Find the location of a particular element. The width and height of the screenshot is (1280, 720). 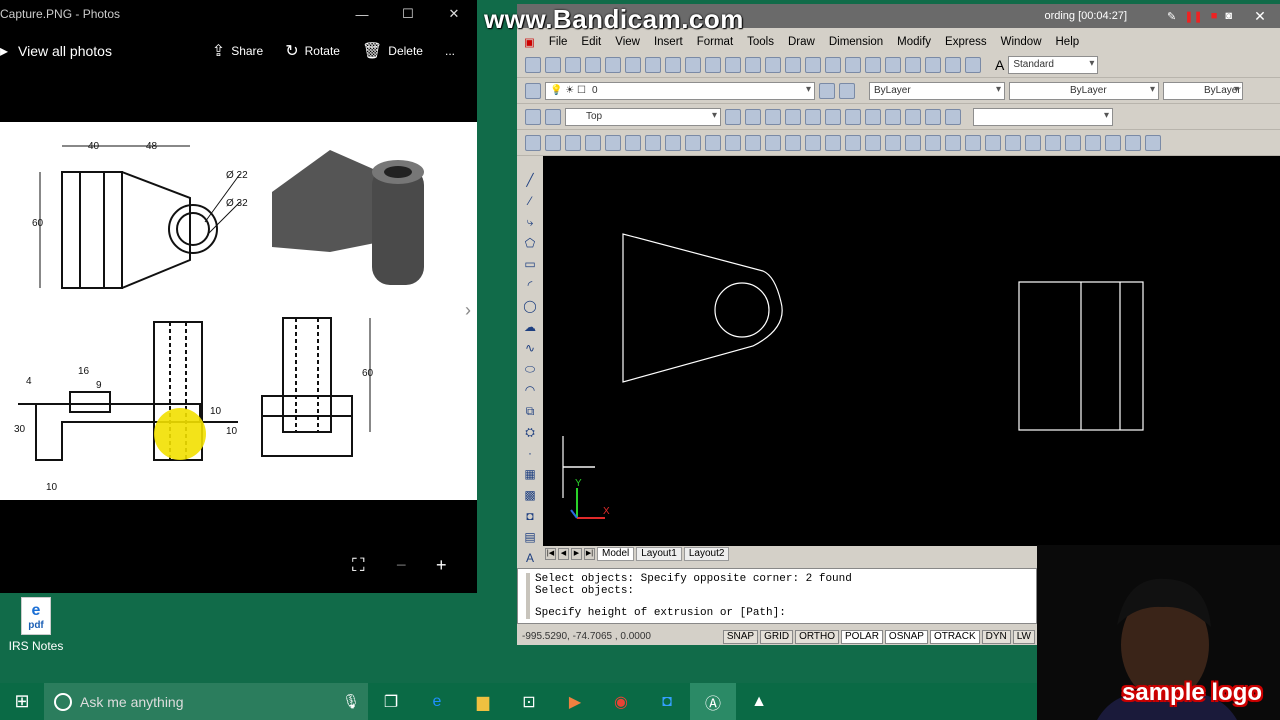

sweep-icon is located at coordinates (773, 142).